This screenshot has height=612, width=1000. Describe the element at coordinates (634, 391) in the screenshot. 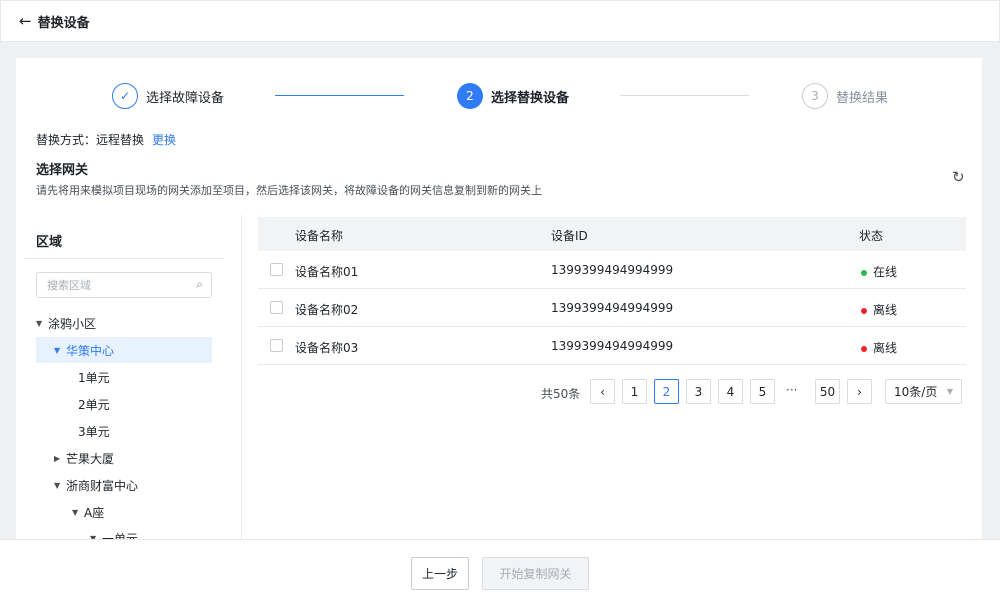

I see `page-button: 1` at that location.